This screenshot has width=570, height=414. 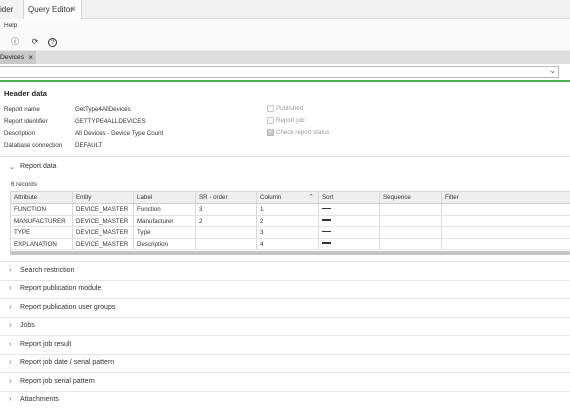 I want to click on cell-attribute: MANUFACTURER, so click(x=42, y=220).